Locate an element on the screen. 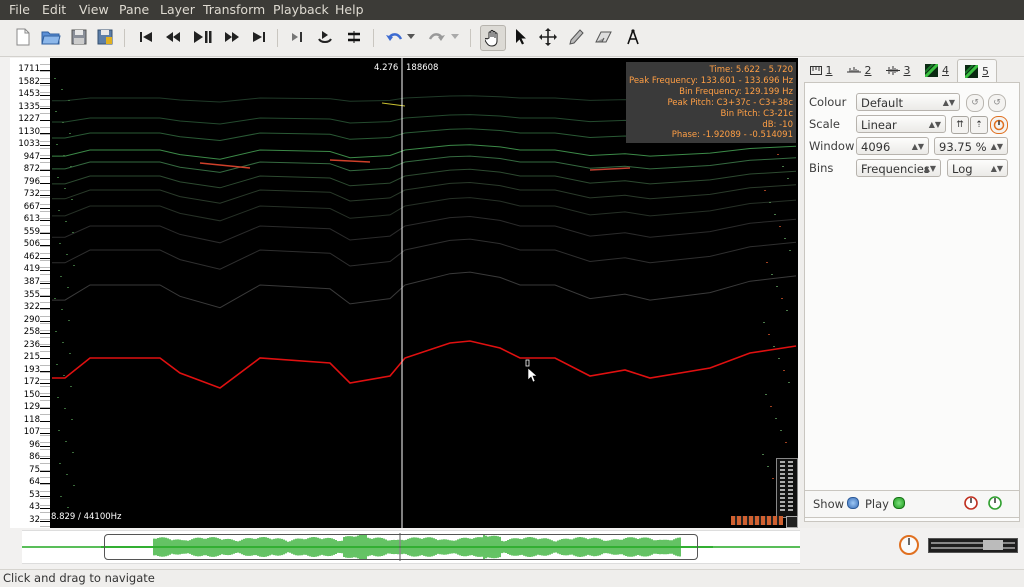 The image size is (1024, 587). show-toggle is located at coordinates (853, 503).